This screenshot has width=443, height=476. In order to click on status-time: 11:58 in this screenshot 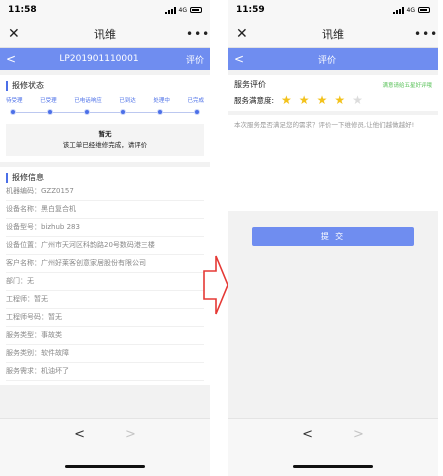, I will do `click(22, 10)`.